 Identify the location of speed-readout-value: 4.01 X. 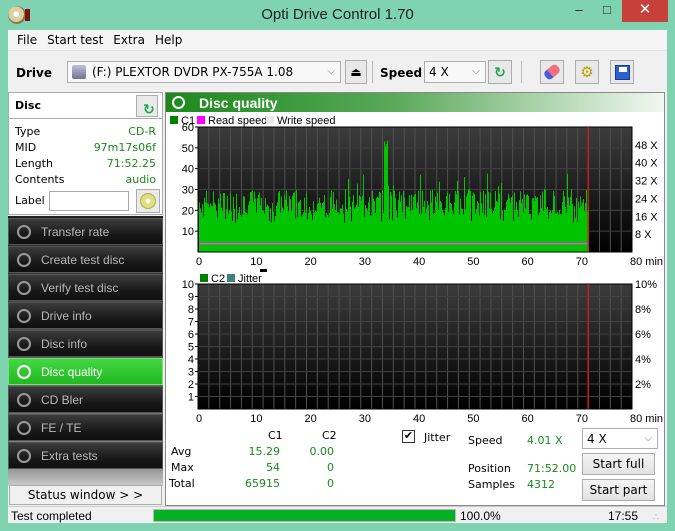
(545, 440).